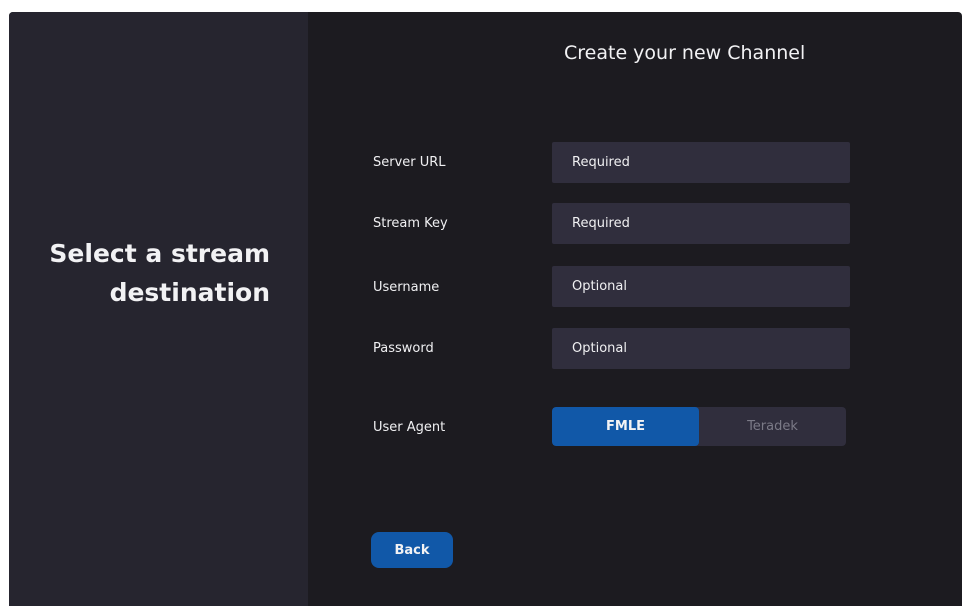  I want to click on username-label: Username, so click(406, 287).